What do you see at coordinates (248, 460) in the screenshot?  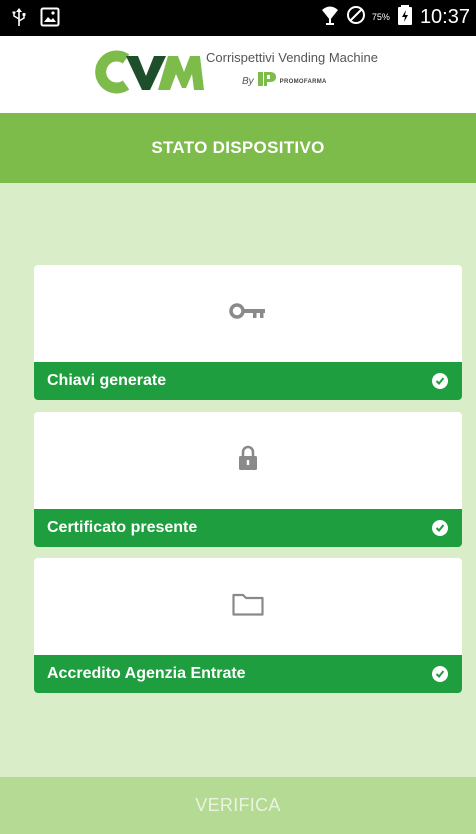 I see `lock-icon` at bounding box center [248, 460].